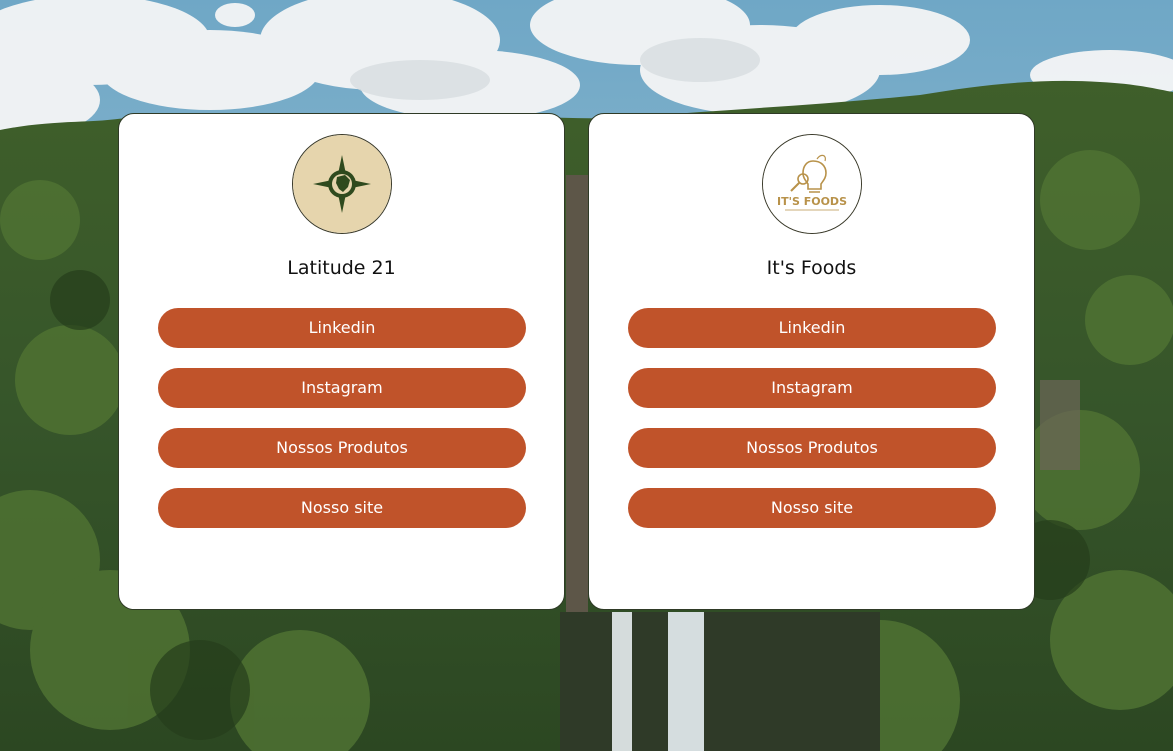  I want to click on lightbulb-magnifier-icon: IT'S FOODS, so click(812, 184).